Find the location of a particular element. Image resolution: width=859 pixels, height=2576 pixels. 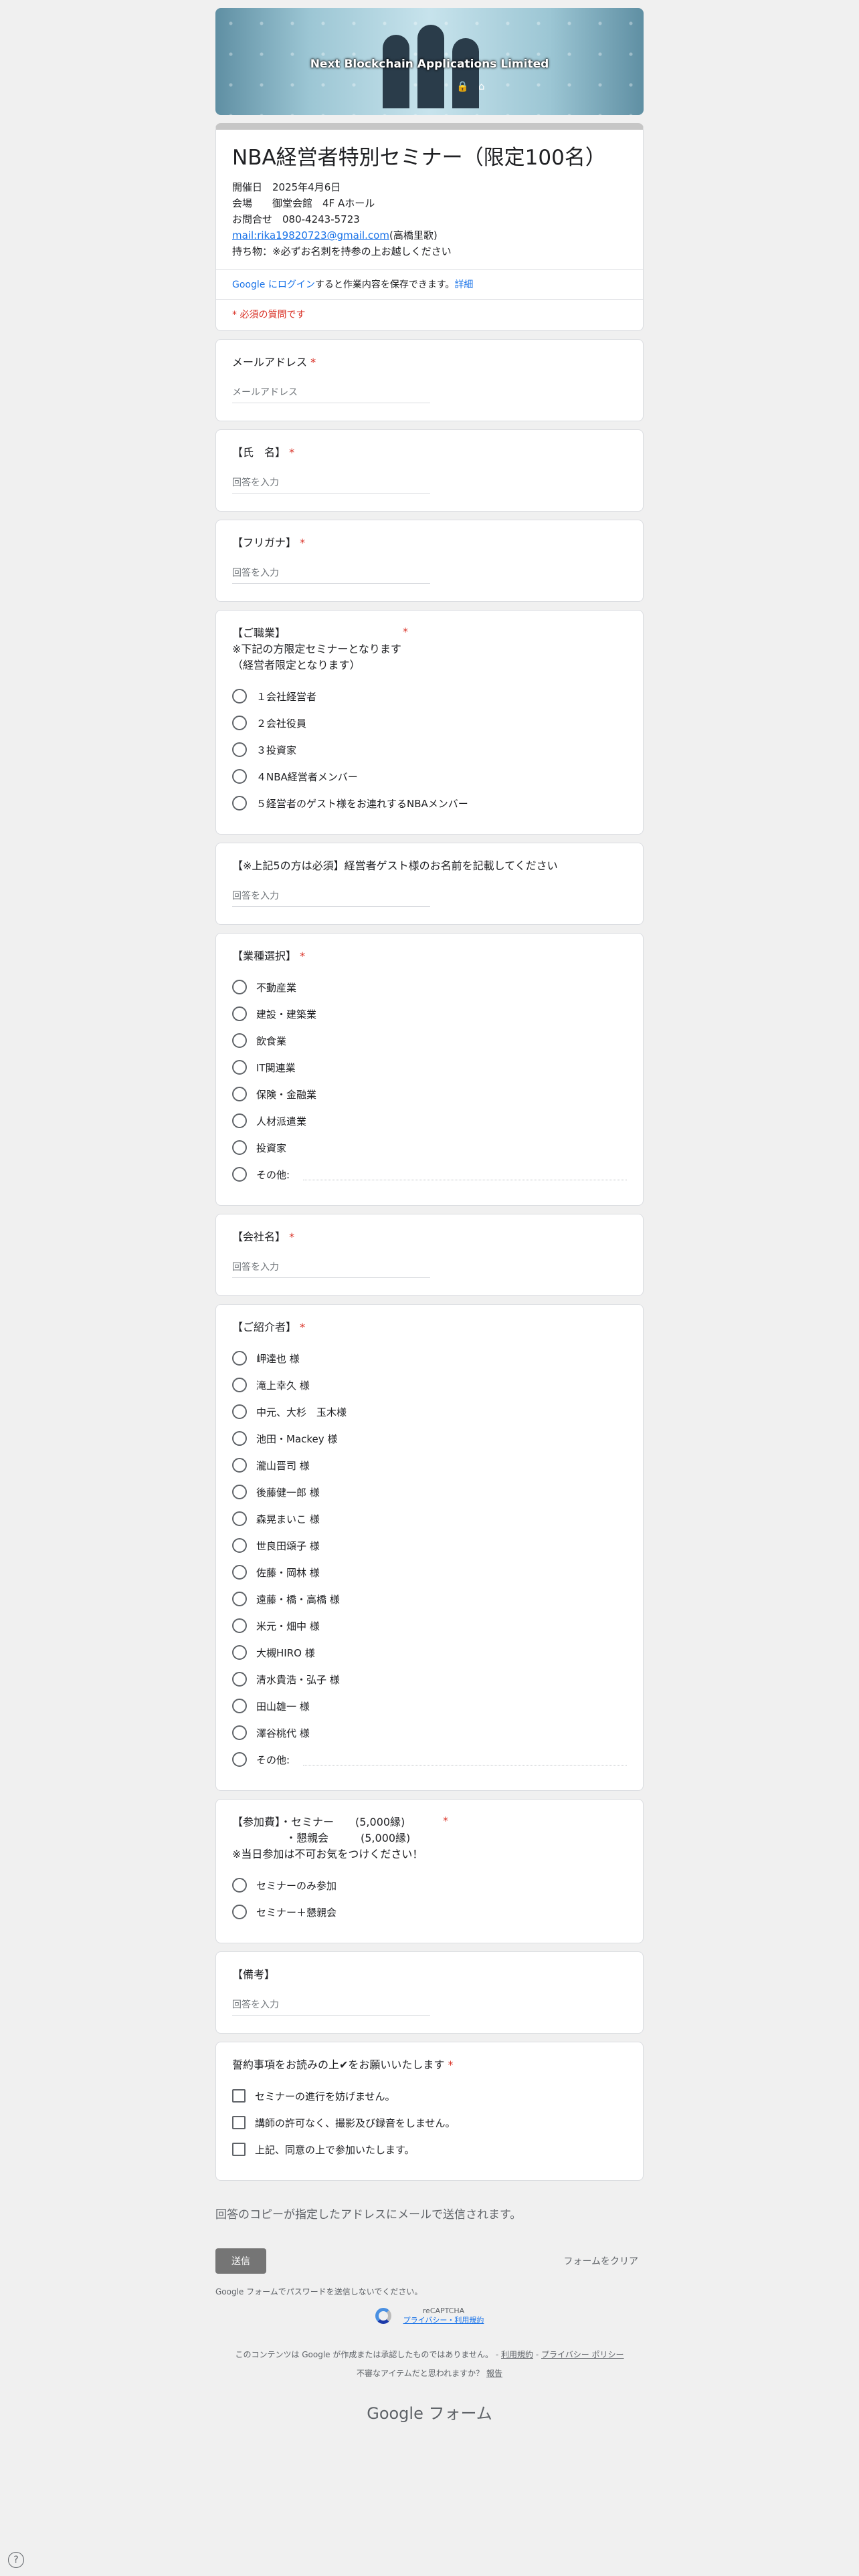

option-label: 建設・建築業 is located at coordinates (286, 1015).